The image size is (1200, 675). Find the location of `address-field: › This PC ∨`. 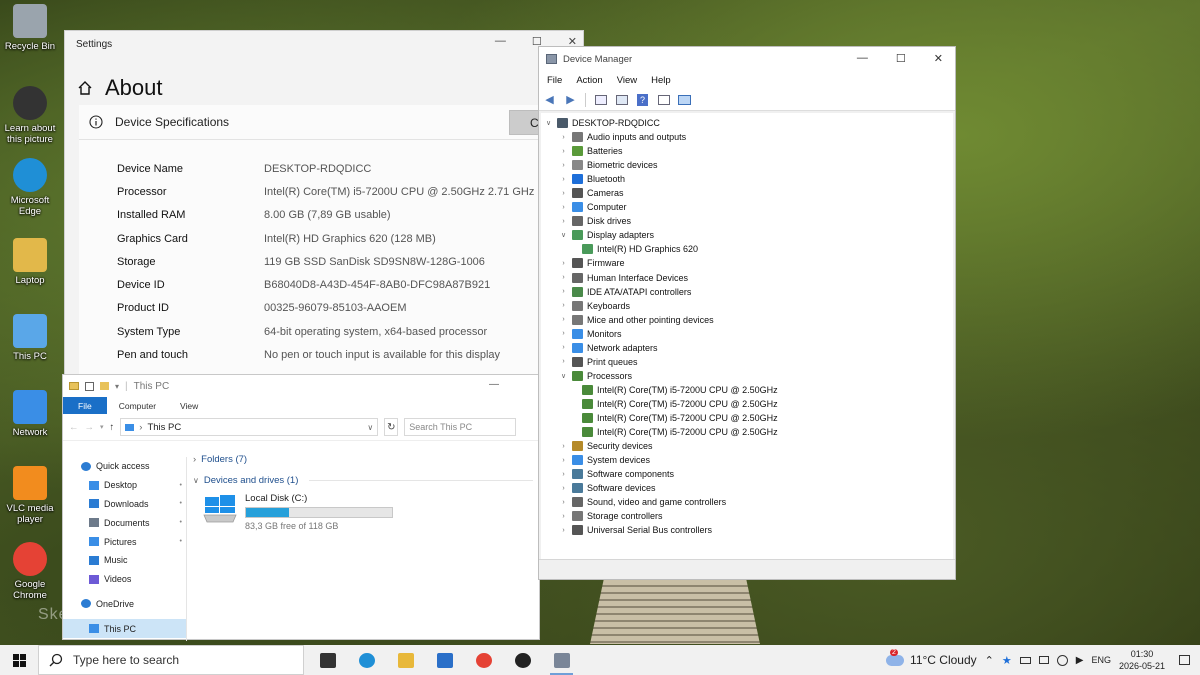

address-field: › This PC ∨ is located at coordinates (249, 427).